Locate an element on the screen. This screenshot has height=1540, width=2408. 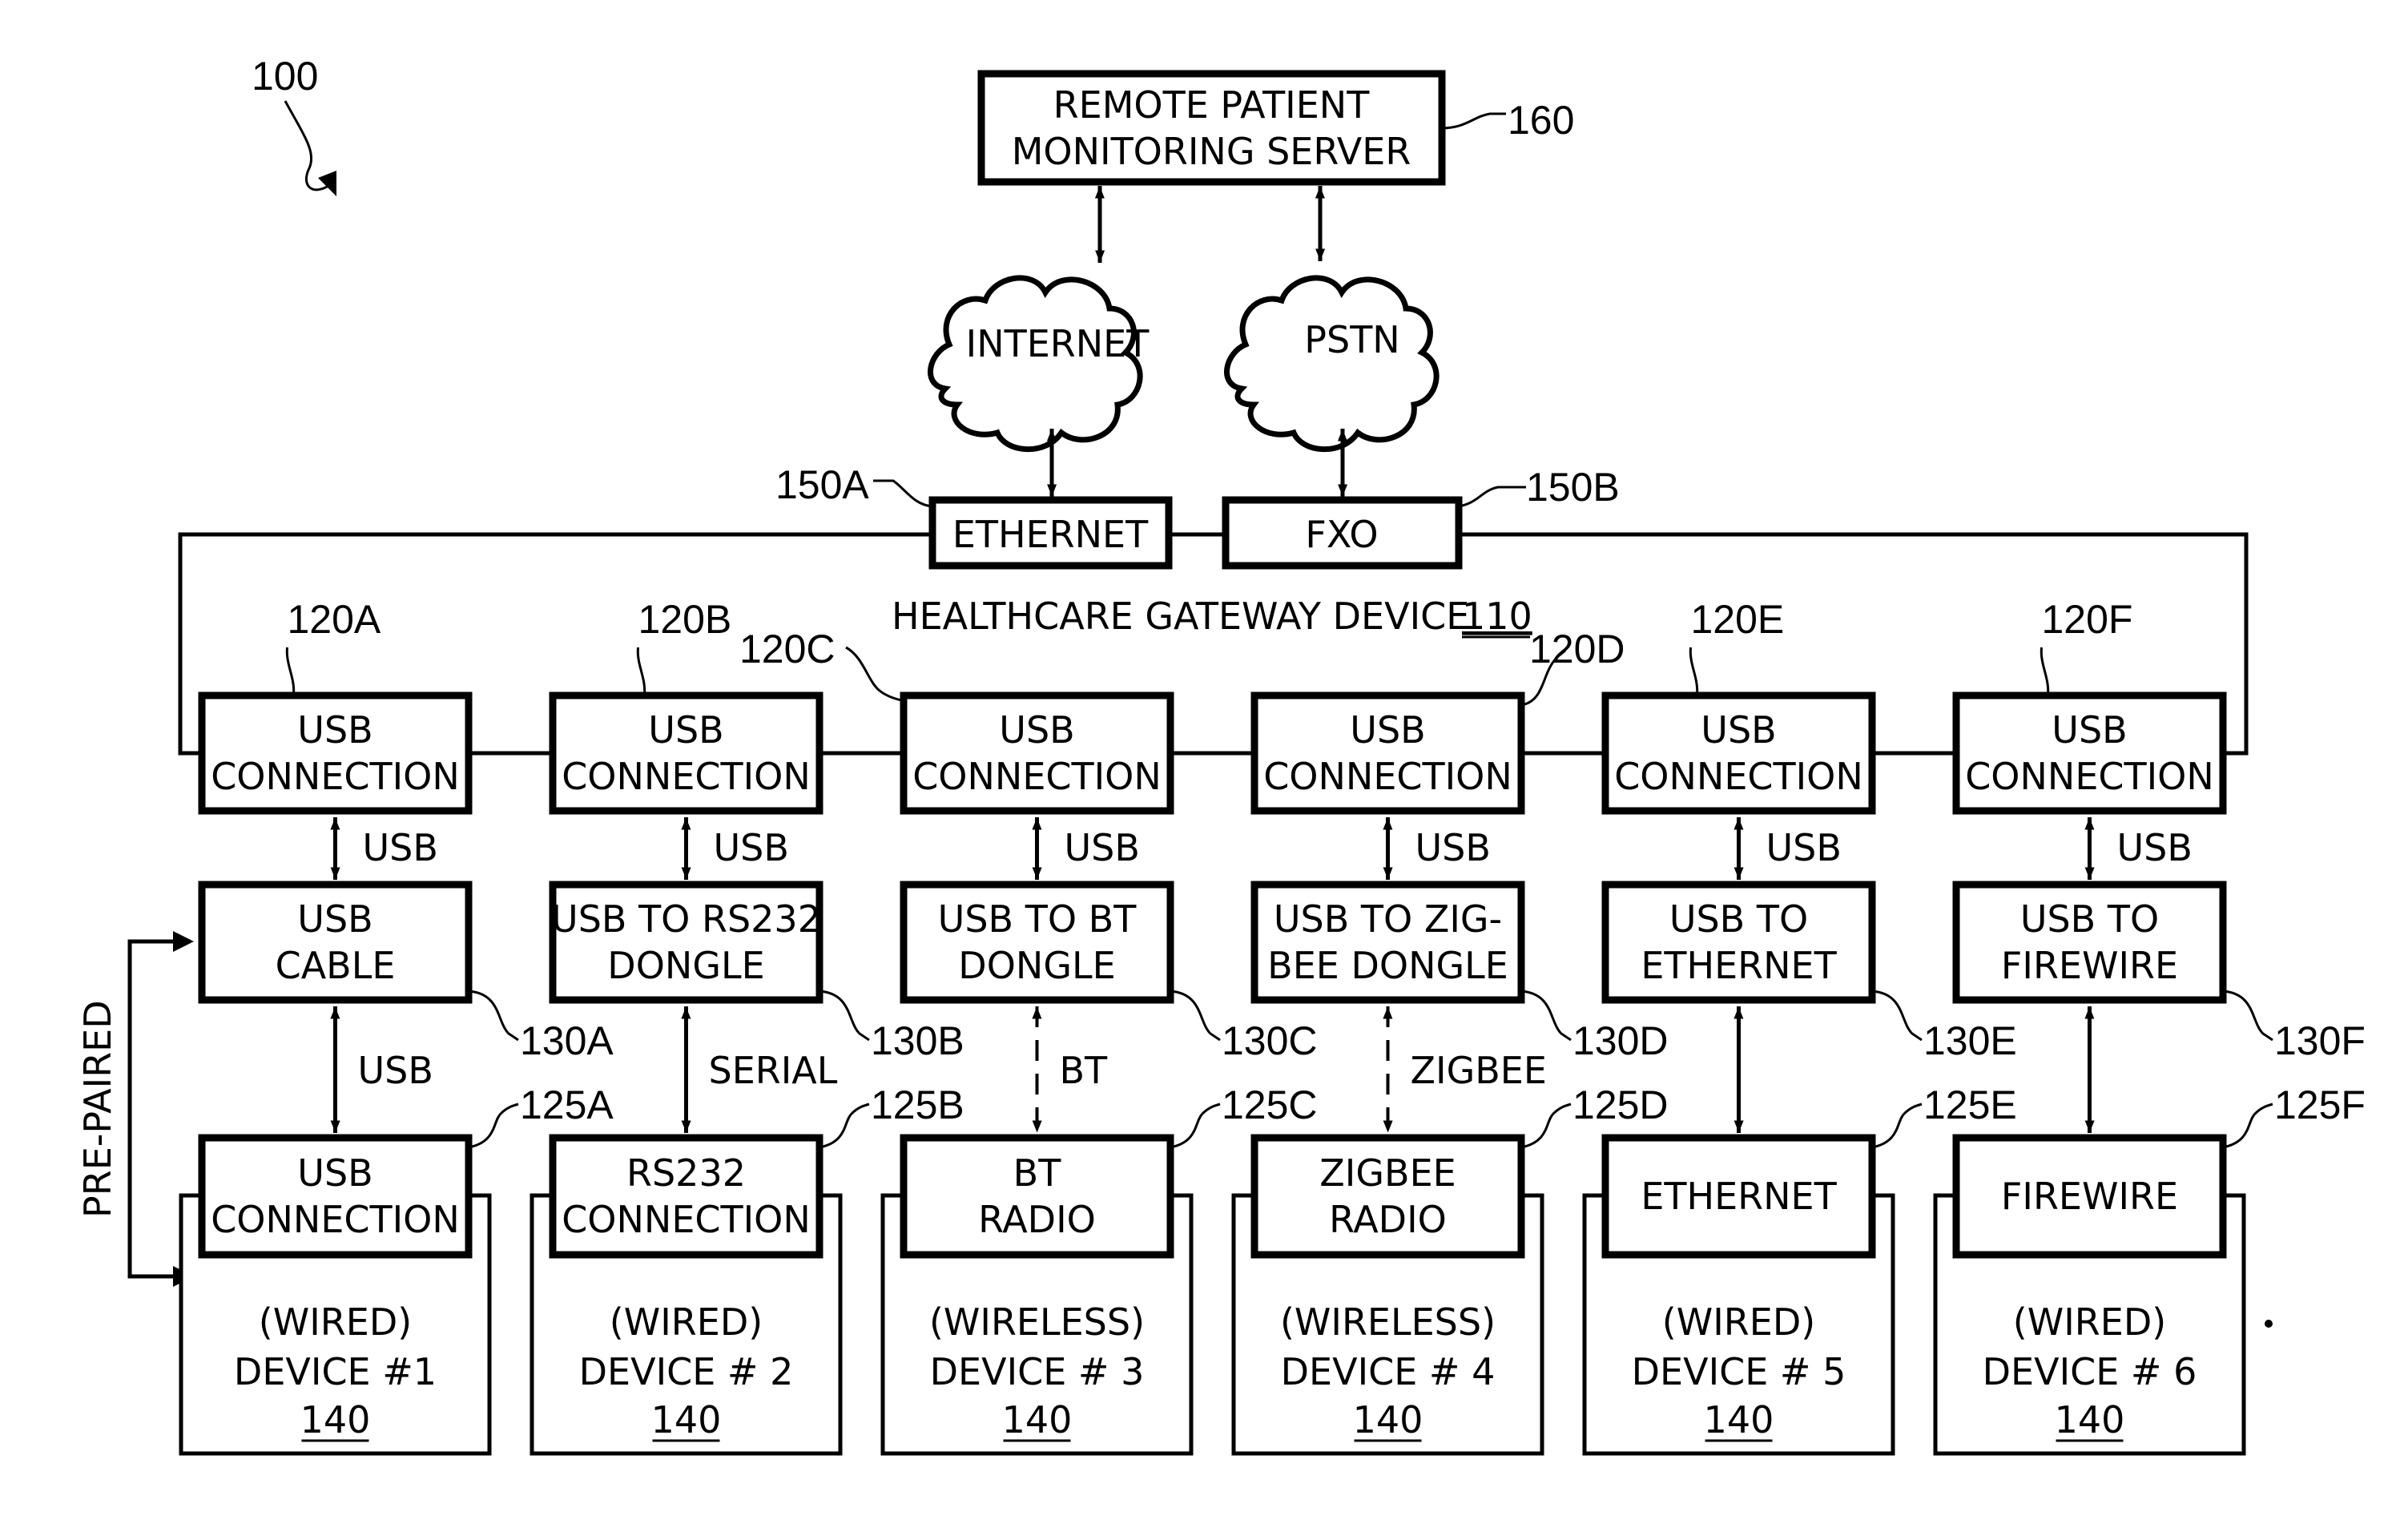
pstn-label: PSTN is located at coordinates (1351, 340).